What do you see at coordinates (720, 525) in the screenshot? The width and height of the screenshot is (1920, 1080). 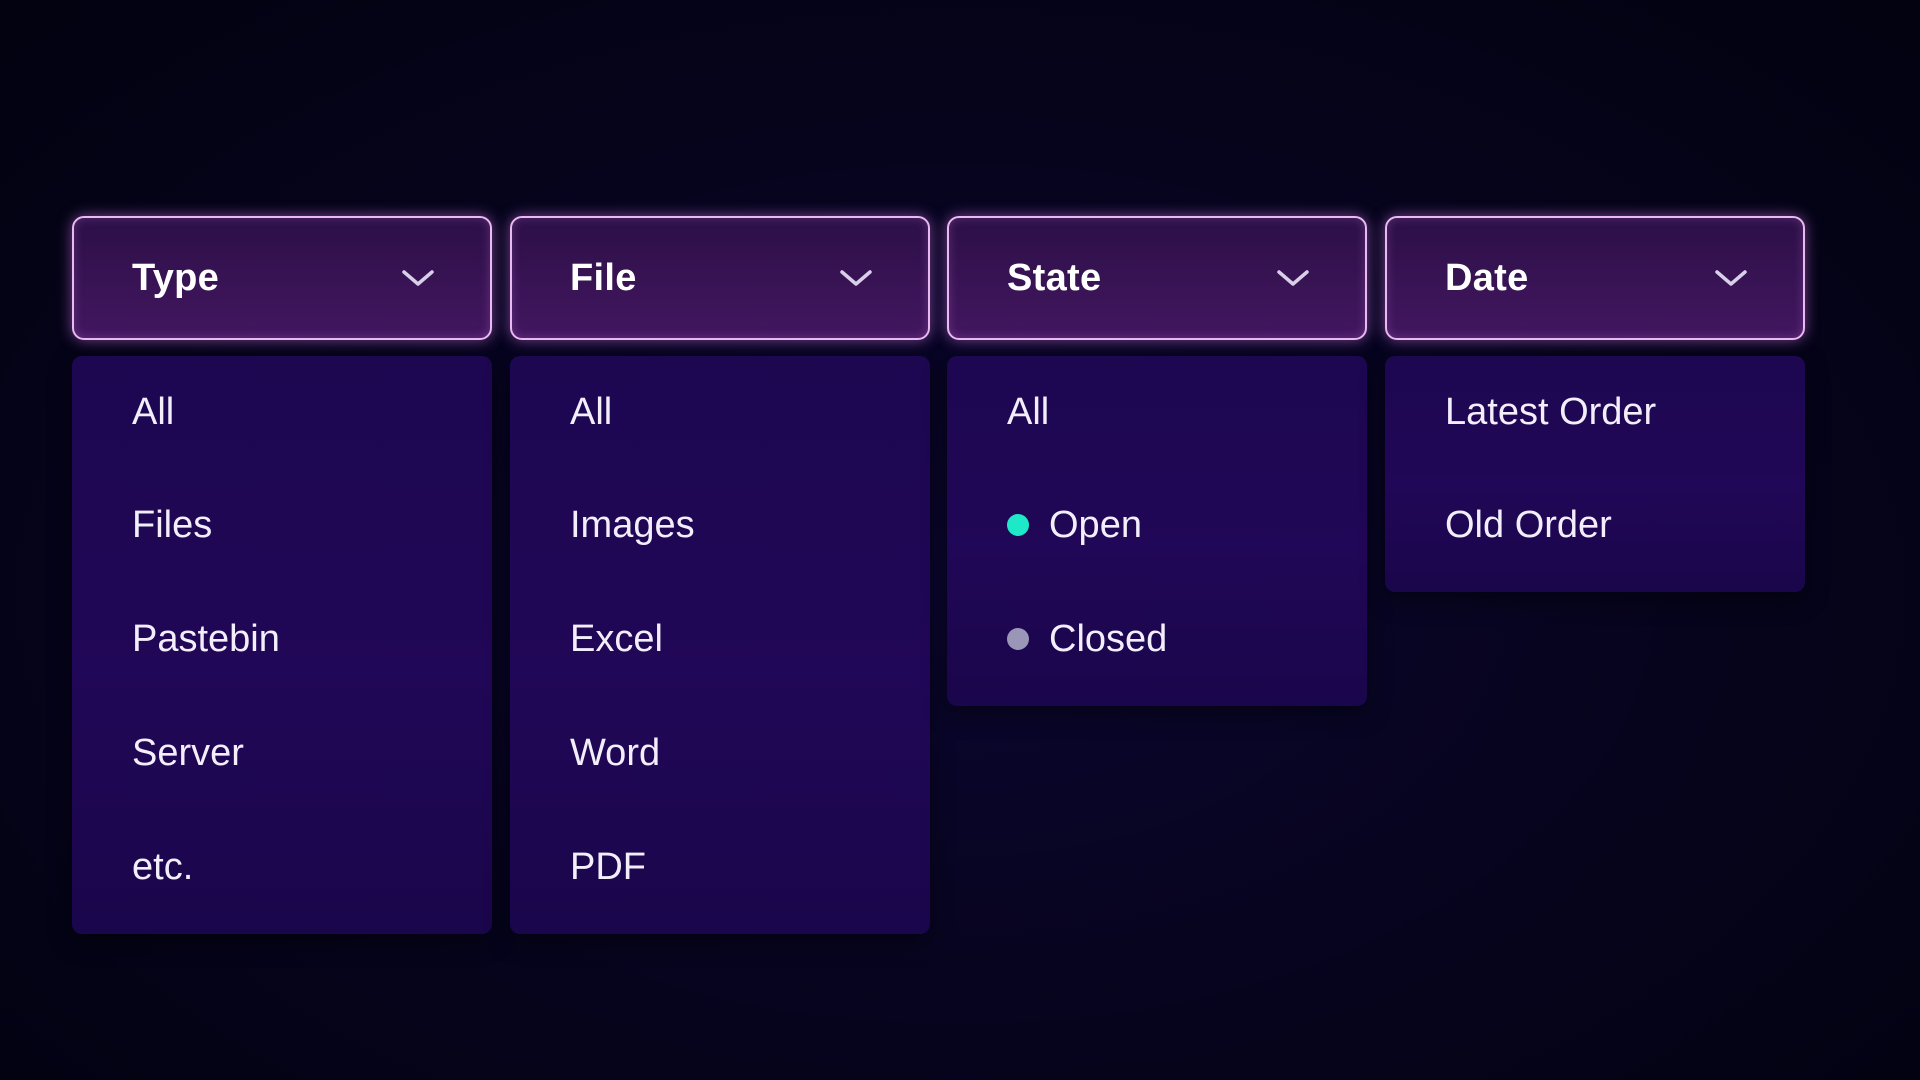 I see `file-option-images: Images` at bounding box center [720, 525].